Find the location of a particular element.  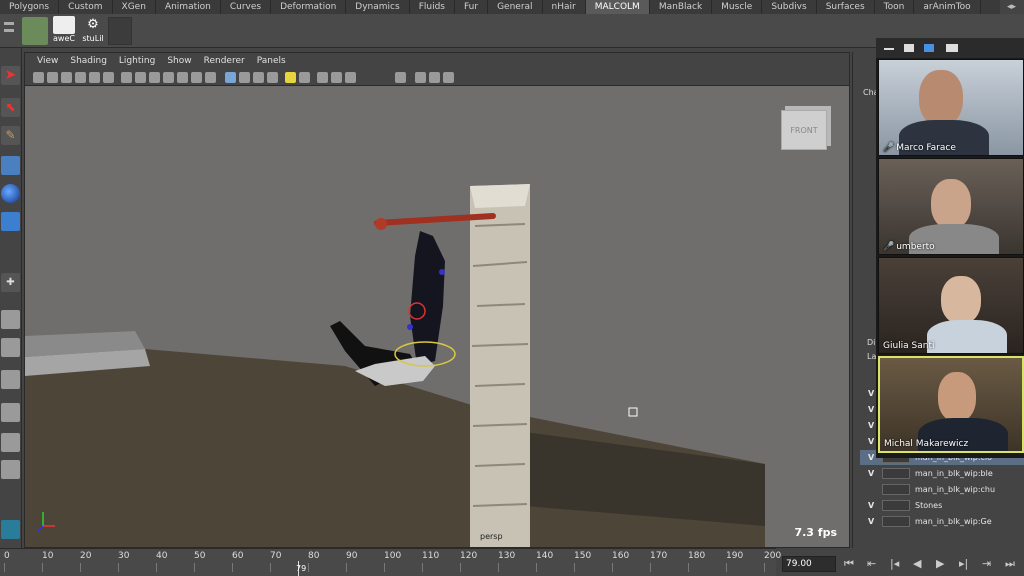

safe-title-icon is located at coordinates (210, 77).